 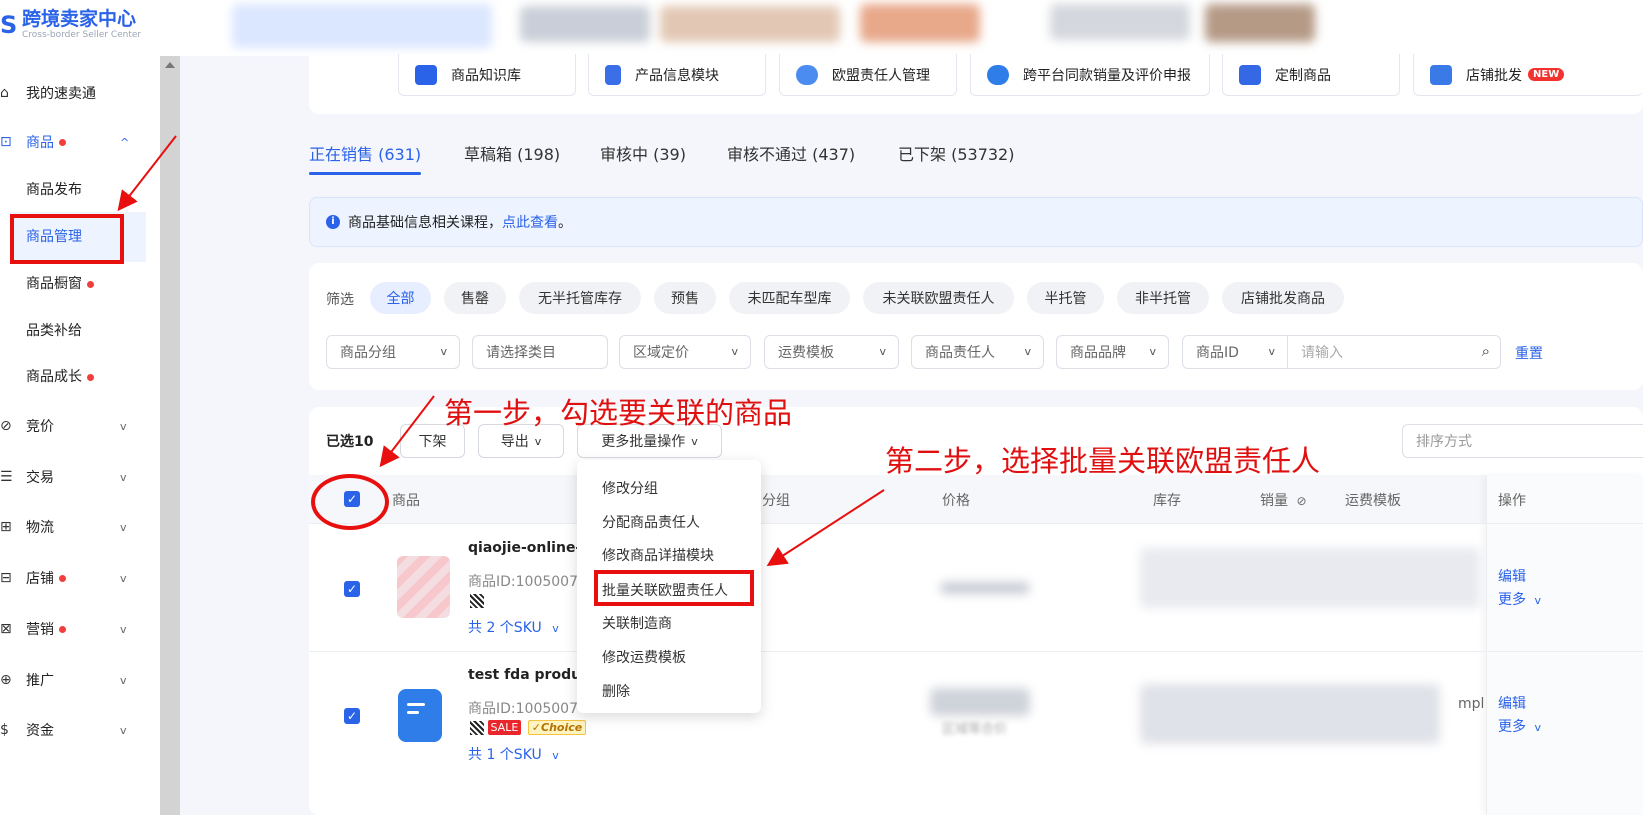 What do you see at coordinates (505, 755) in the screenshot?
I see `sku-count: 共 1 个SKU` at bounding box center [505, 755].